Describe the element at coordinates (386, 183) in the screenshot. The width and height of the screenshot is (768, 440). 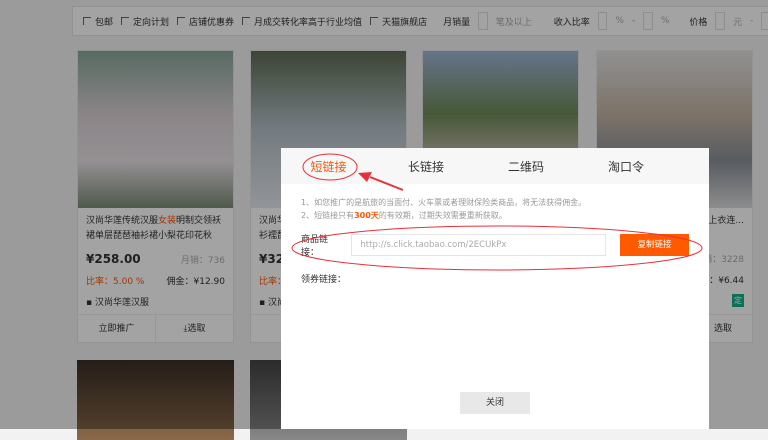
I see `arrow-icon` at that location.